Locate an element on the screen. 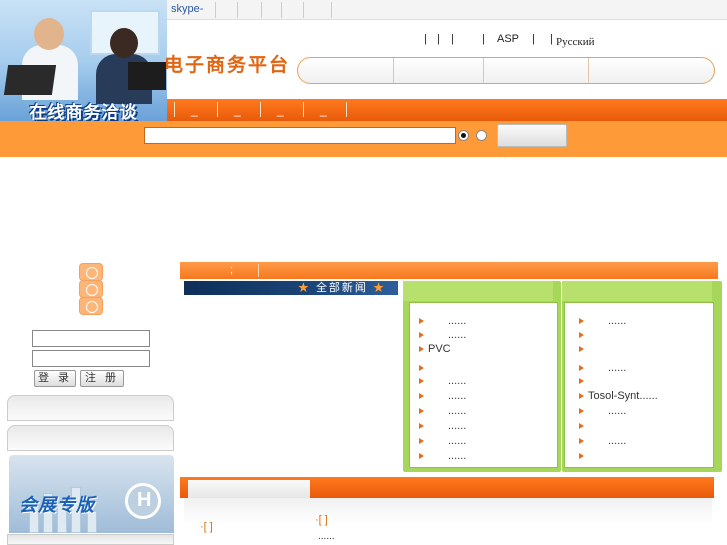 This screenshot has width=727, height=545. header-mark: ; is located at coordinates (232, 270).